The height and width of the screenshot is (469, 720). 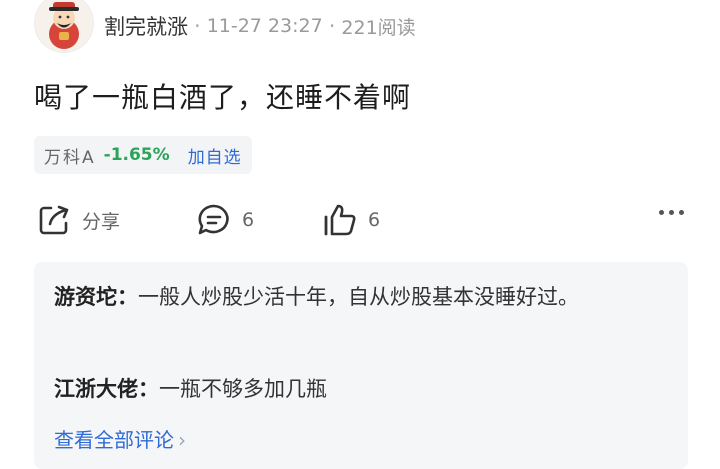 What do you see at coordinates (222, 96) in the screenshot?
I see `post-content: 喝了一瓶白酒了，还睡不着啊` at bounding box center [222, 96].